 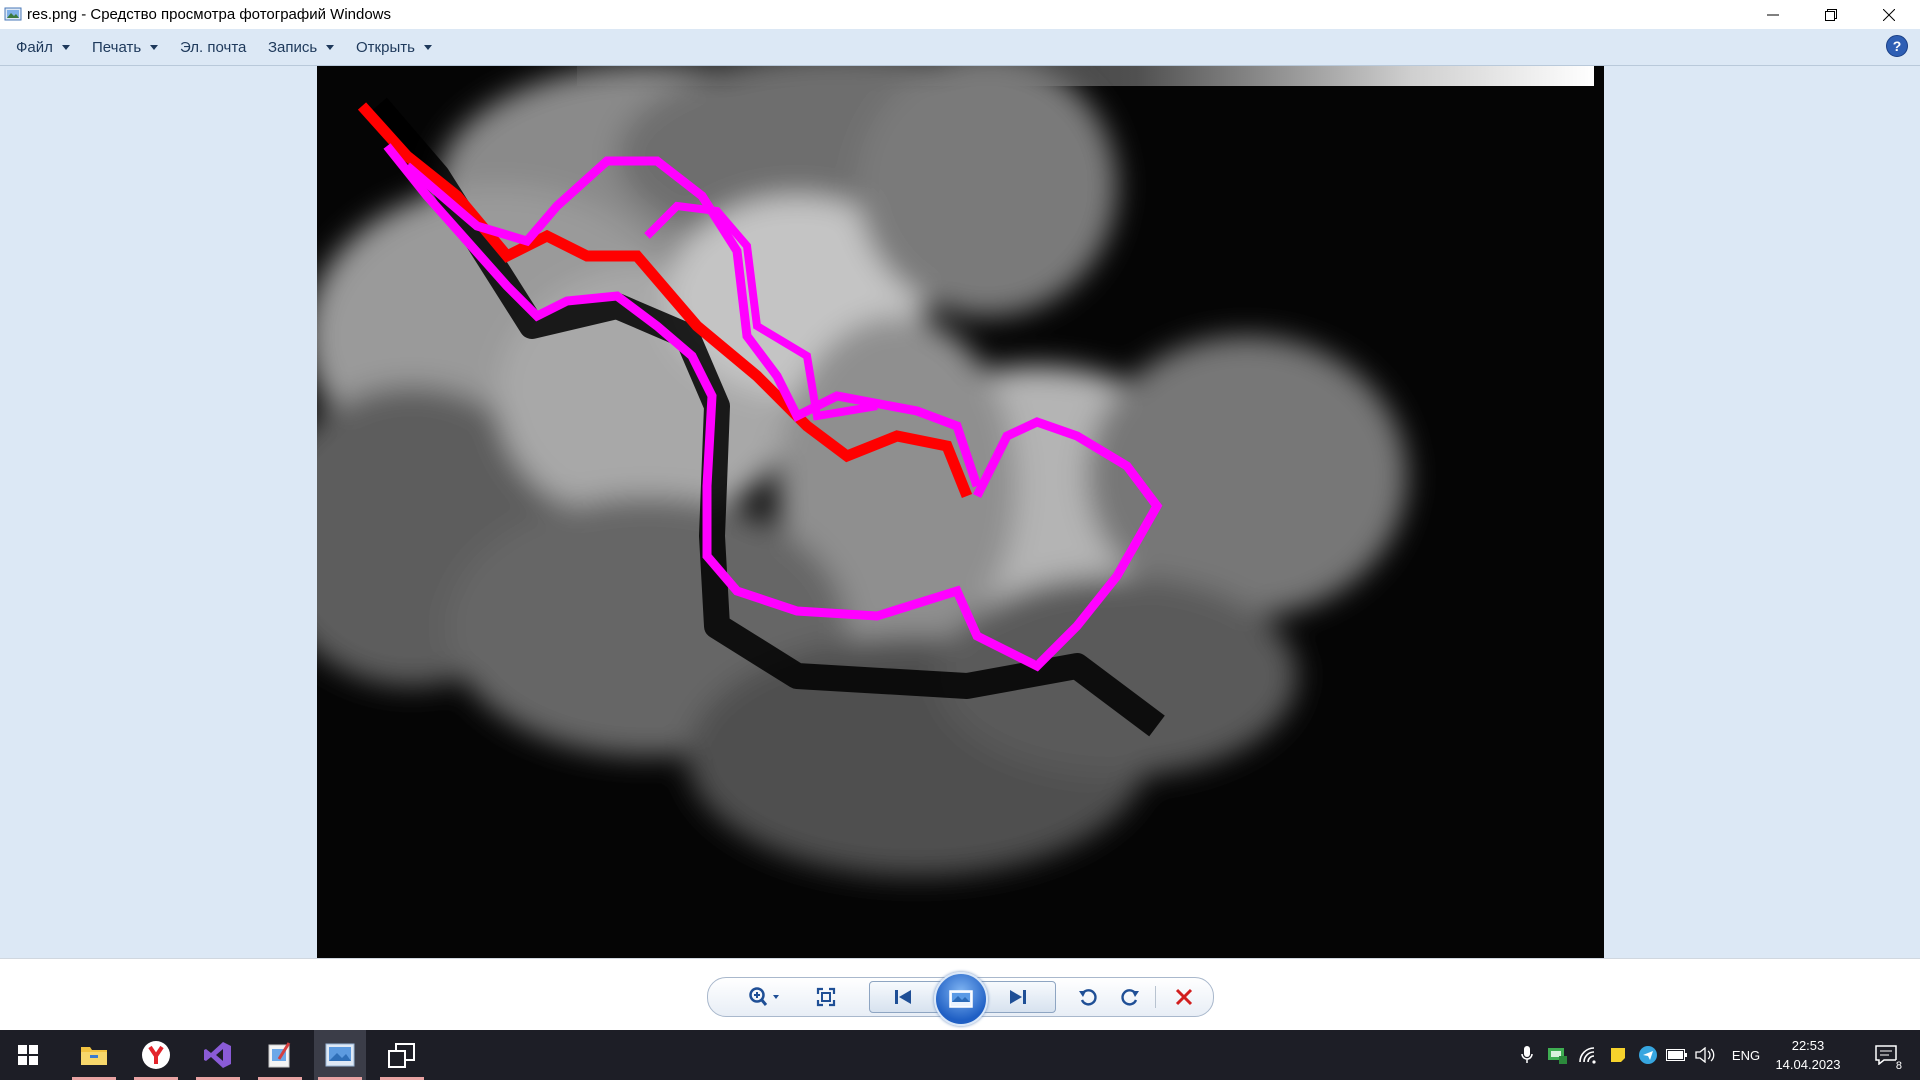 What do you see at coordinates (1808, 1045) in the screenshot?
I see `clock-time: 22:53` at bounding box center [1808, 1045].